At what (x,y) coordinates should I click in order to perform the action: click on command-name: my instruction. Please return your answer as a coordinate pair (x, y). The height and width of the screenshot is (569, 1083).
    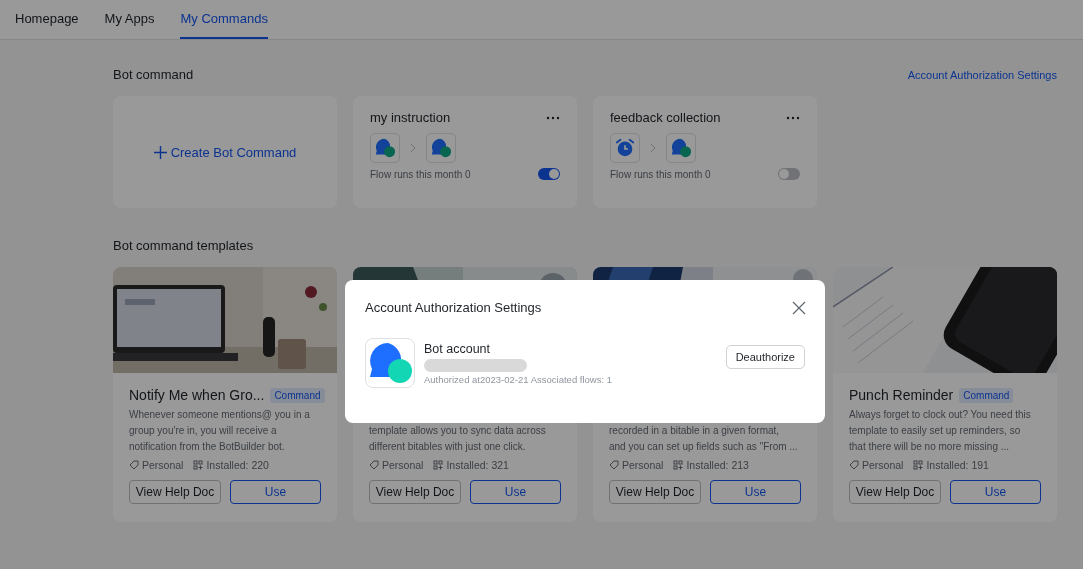
    Looking at the image, I should click on (410, 117).